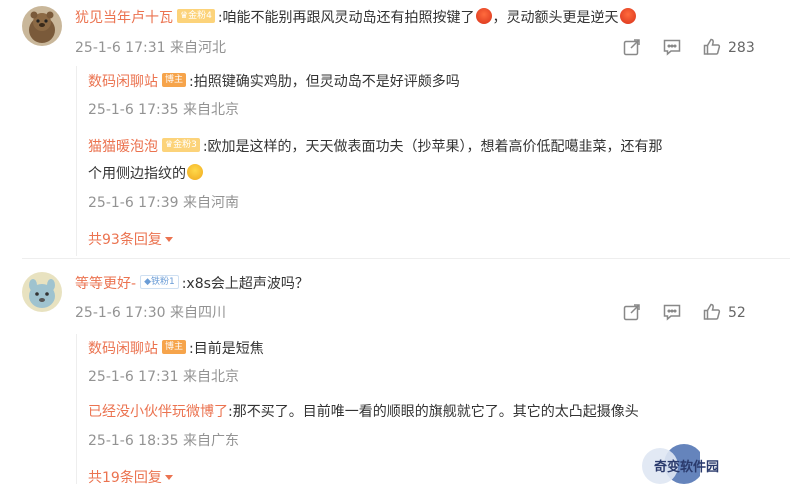  What do you see at coordinates (195, 172) in the screenshot?
I see `laugh-emoji-icon` at bounding box center [195, 172].